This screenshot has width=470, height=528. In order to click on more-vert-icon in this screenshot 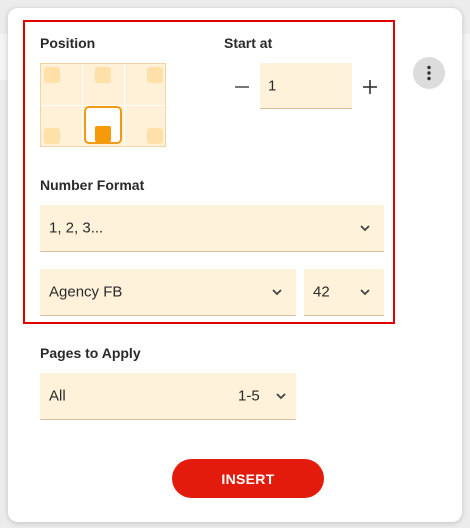, I will do `click(429, 73)`.